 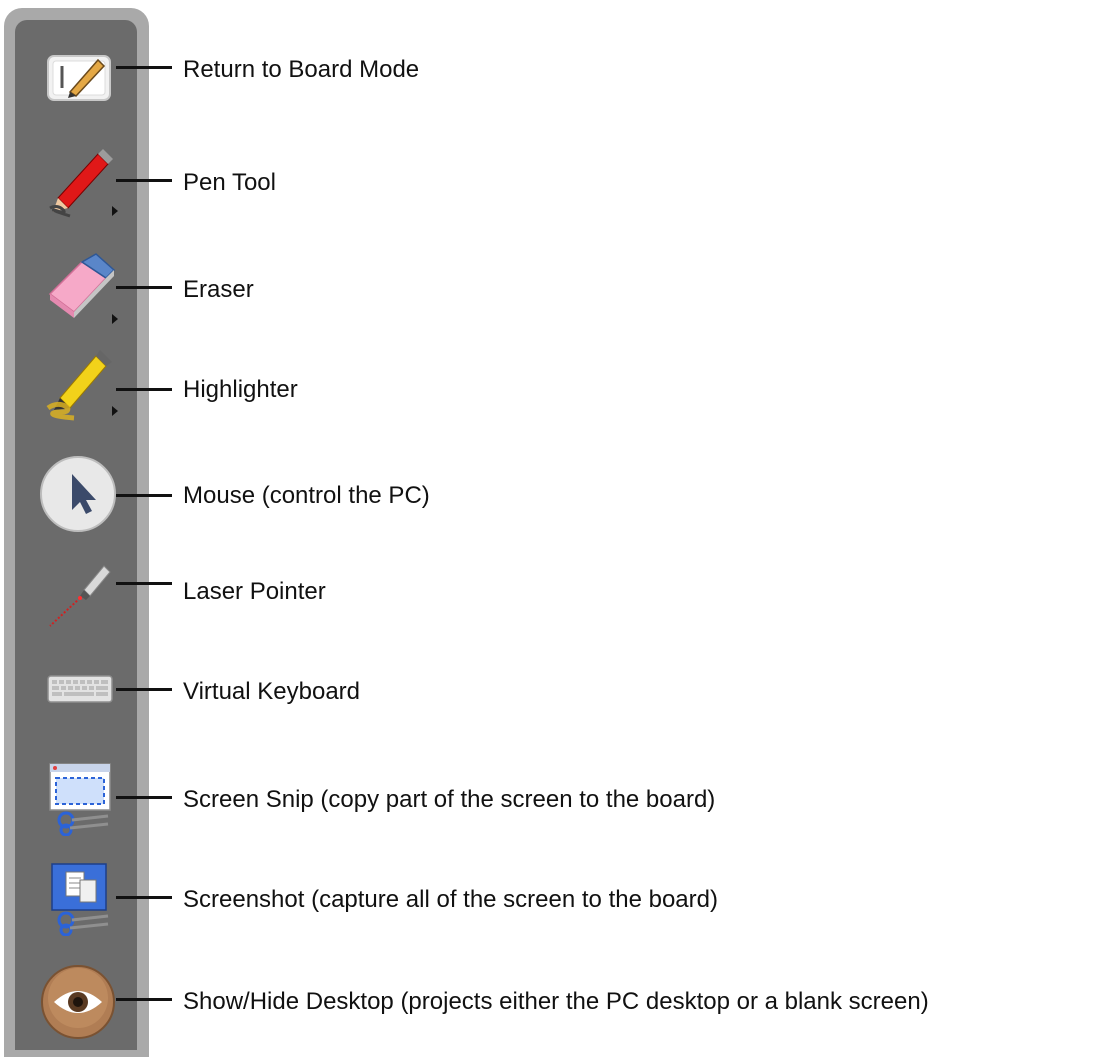 I want to click on label-keyboard: Virtual Keyboard, so click(x=271, y=691).